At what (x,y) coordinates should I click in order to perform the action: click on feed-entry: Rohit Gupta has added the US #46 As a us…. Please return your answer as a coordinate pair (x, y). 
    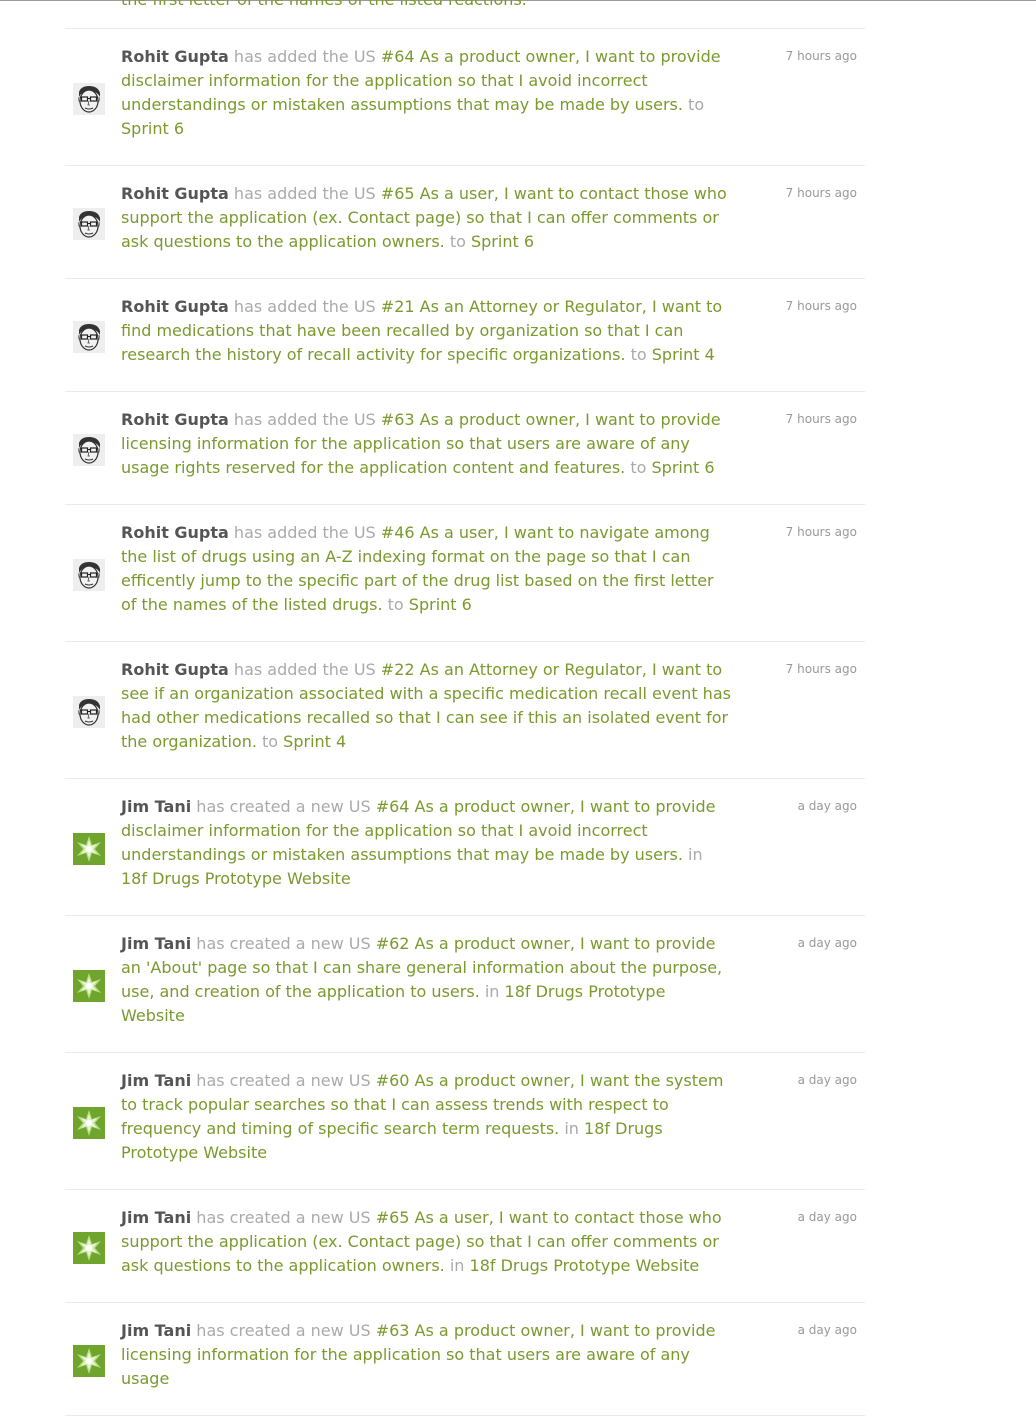
    Looking at the image, I should click on (465, 573).